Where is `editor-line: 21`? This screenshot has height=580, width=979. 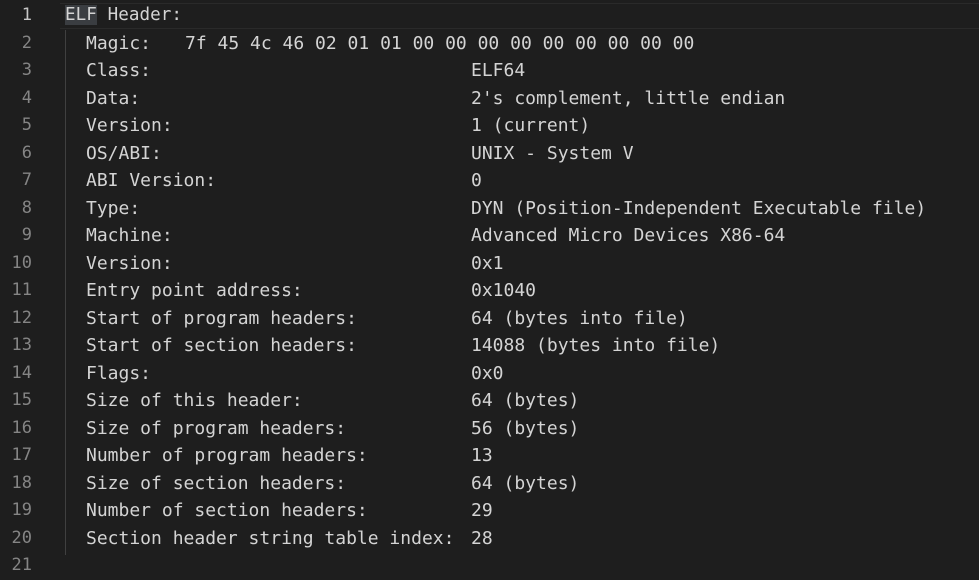 editor-line: 21 is located at coordinates (489, 566).